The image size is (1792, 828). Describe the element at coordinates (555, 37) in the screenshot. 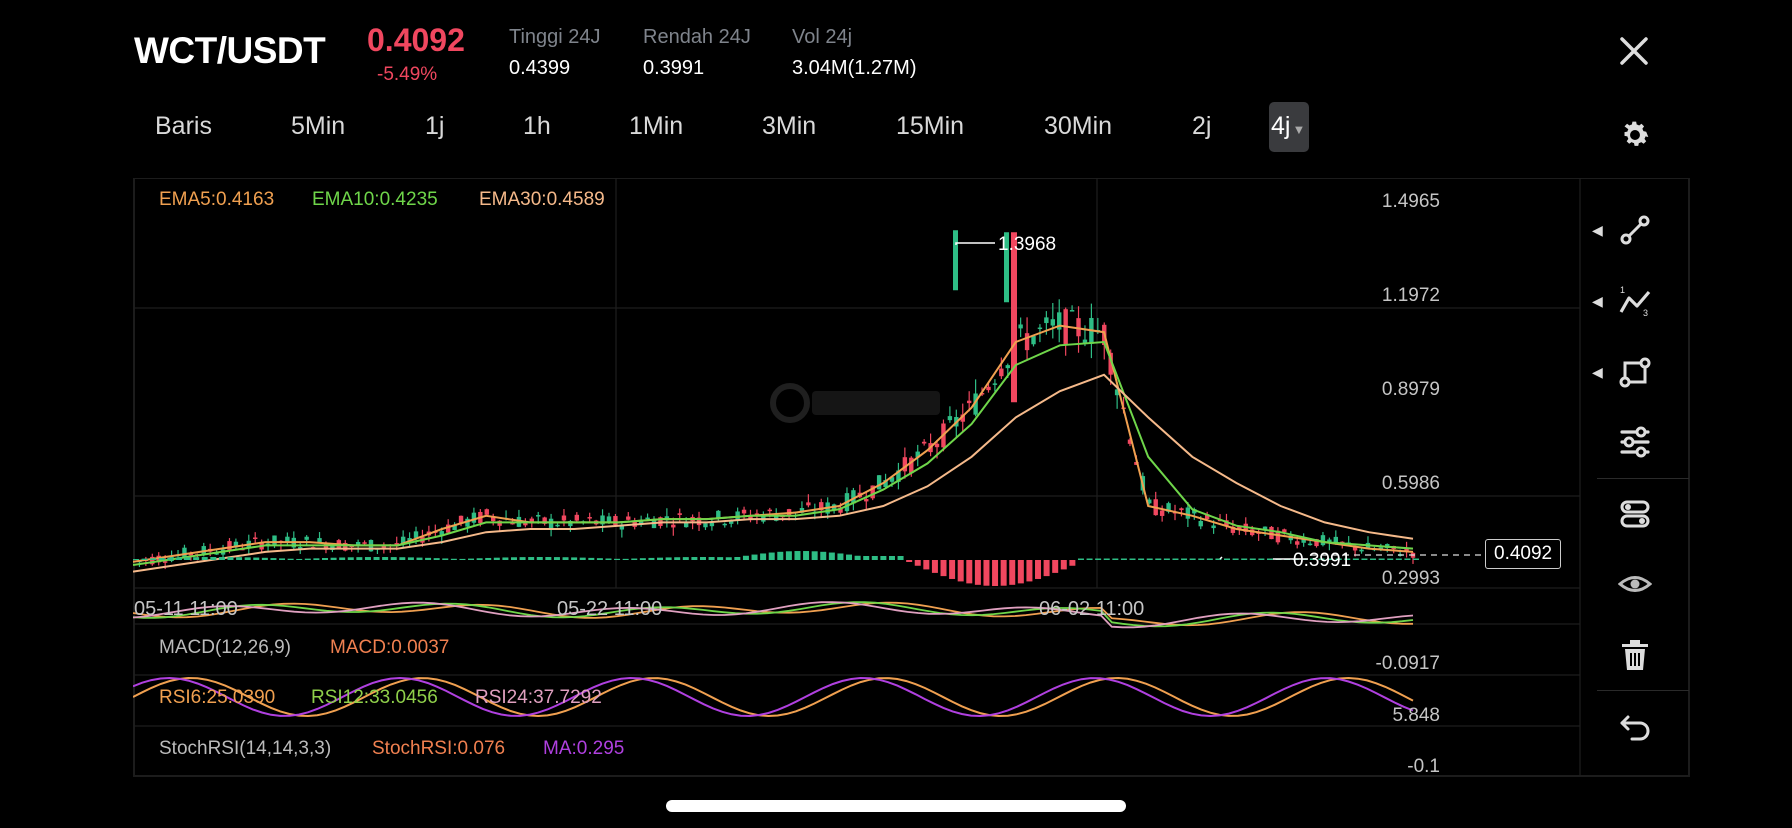

I see `high-24h-label: Tinggi 24J` at that location.